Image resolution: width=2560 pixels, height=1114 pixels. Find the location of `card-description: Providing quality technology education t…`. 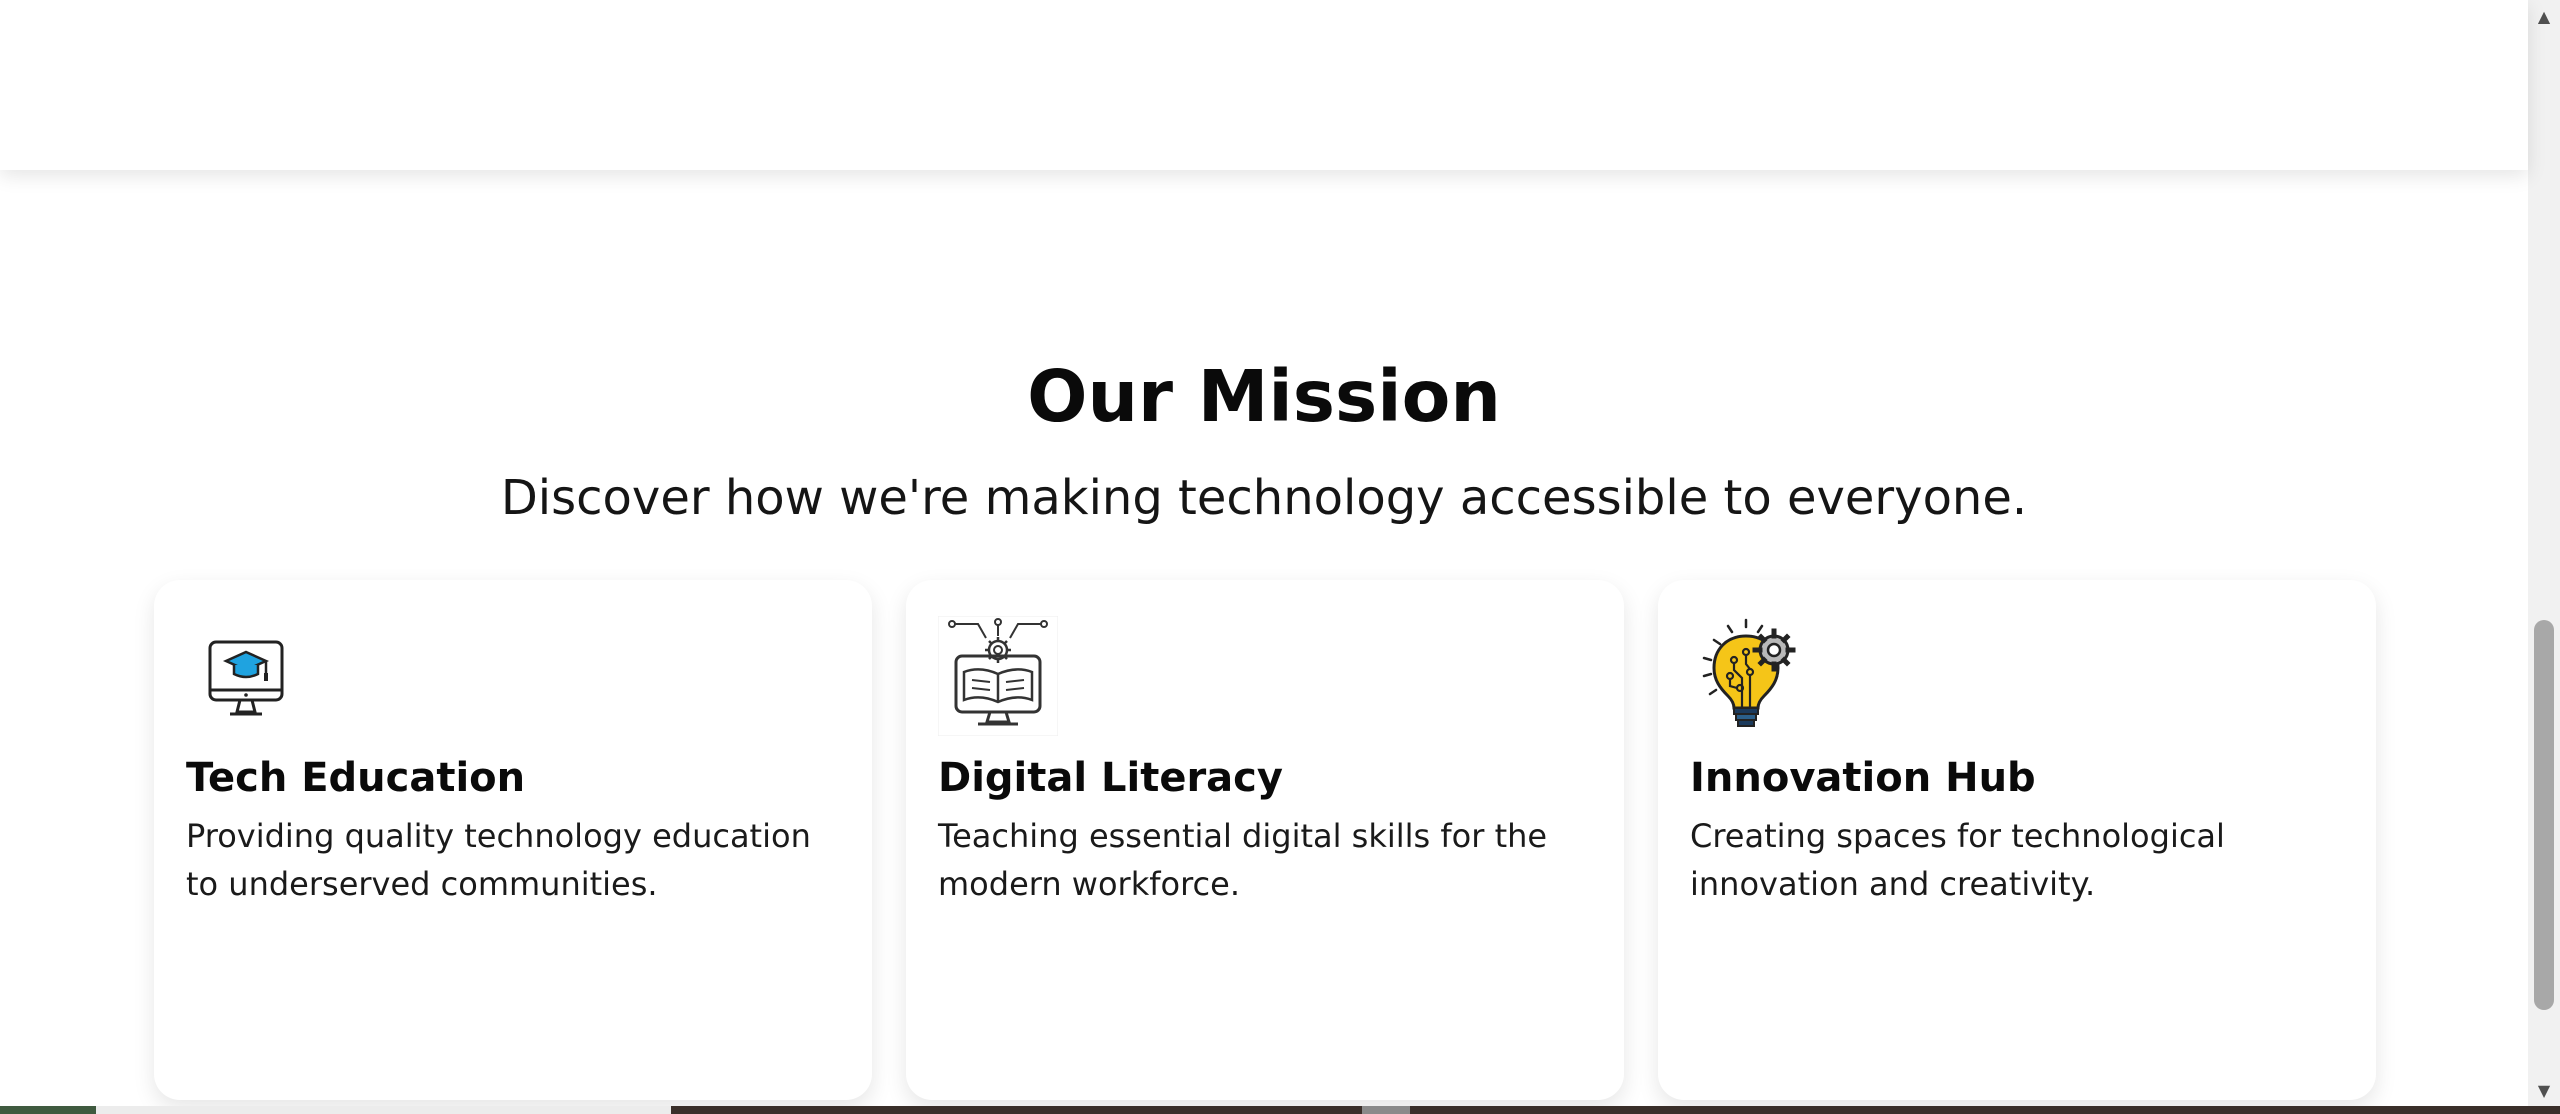

card-description: Providing quality technology education t… is located at coordinates (498, 860).